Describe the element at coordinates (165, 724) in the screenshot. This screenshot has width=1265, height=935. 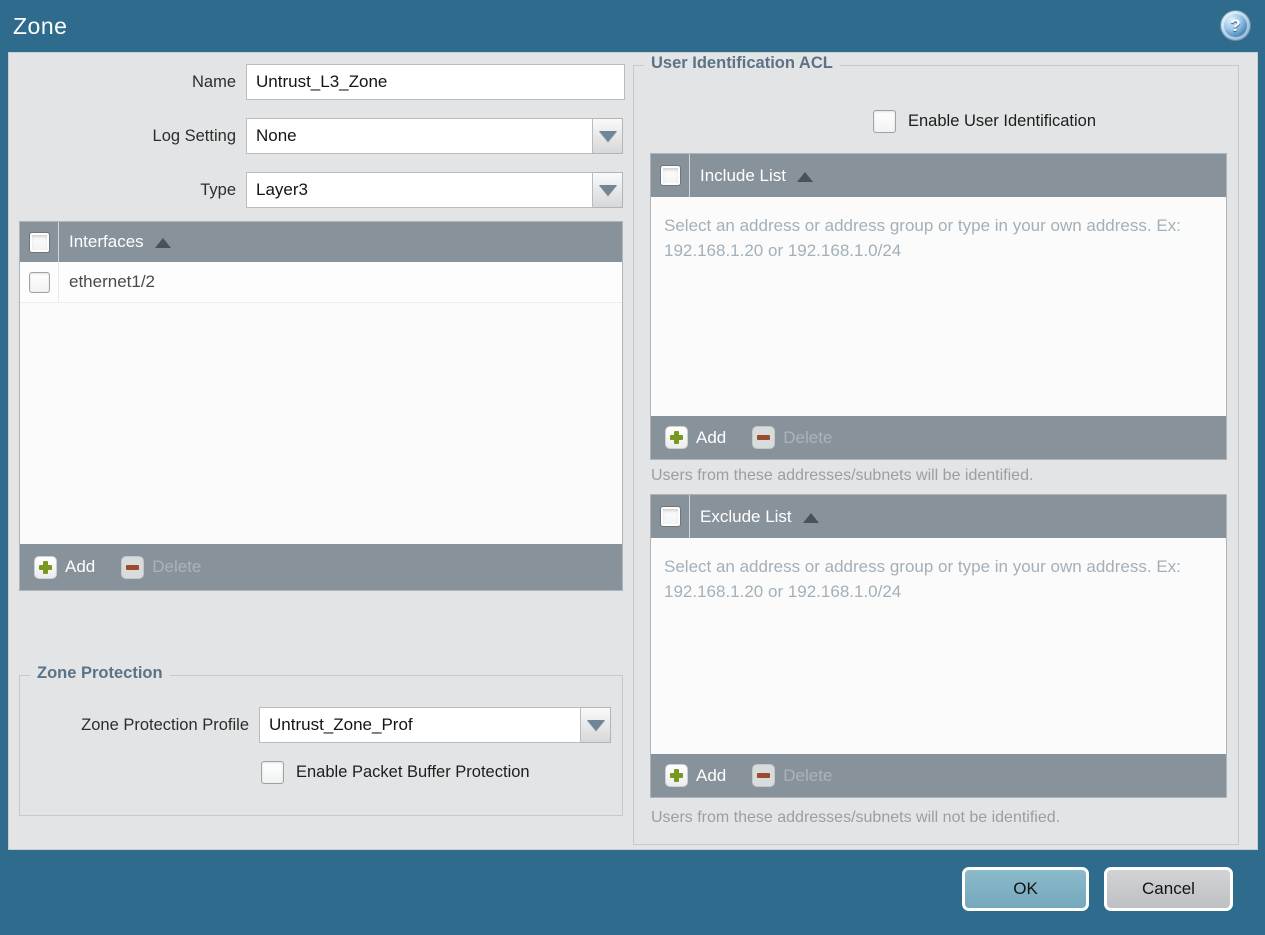
I see `zone-protection-profile-label: Zone Protection Profile` at that location.